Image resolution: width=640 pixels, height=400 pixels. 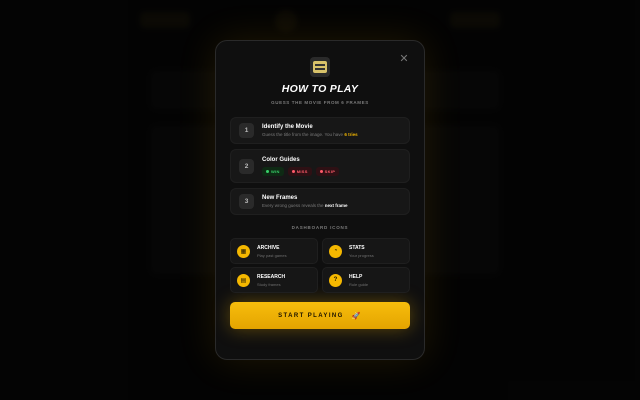 I want to click on icon-description: Study frames, so click(x=269, y=284).